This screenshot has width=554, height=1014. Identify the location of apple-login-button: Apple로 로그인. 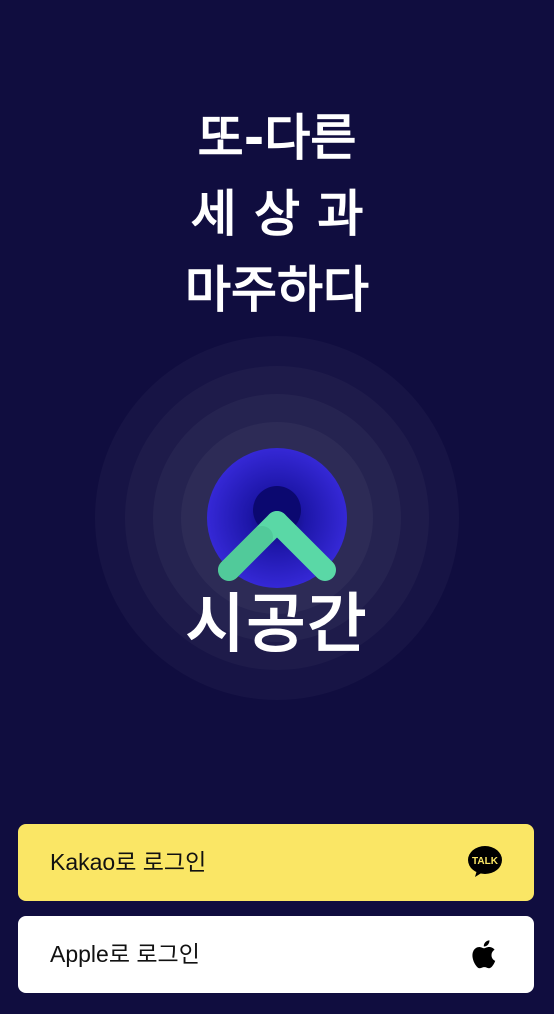
(276, 954).